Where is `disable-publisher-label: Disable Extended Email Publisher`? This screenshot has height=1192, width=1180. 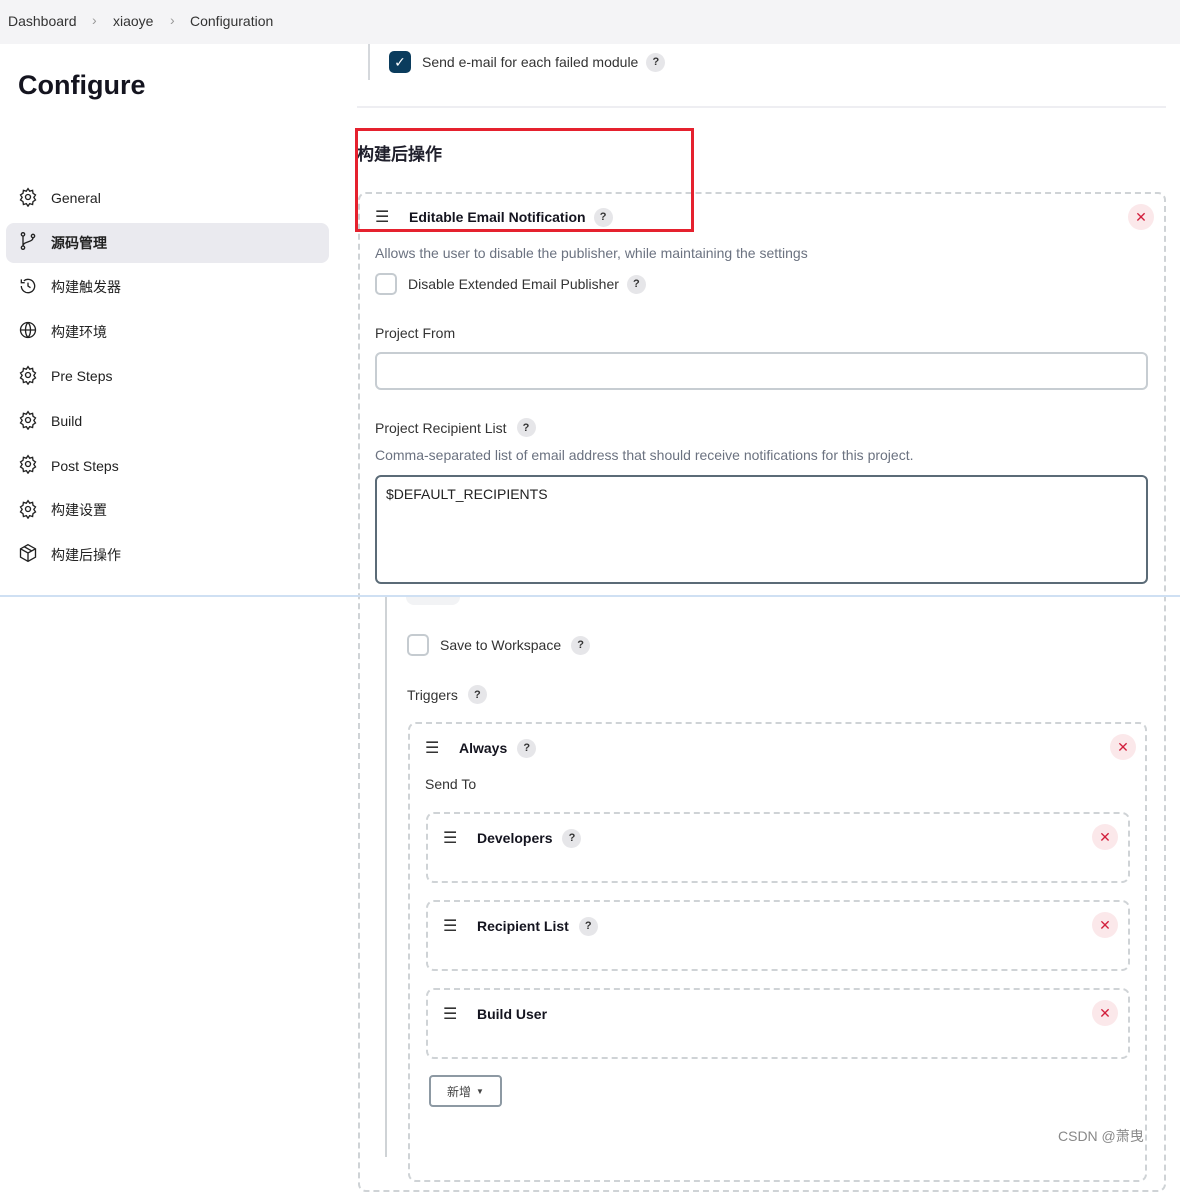 disable-publisher-label: Disable Extended Email Publisher is located at coordinates (513, 284).